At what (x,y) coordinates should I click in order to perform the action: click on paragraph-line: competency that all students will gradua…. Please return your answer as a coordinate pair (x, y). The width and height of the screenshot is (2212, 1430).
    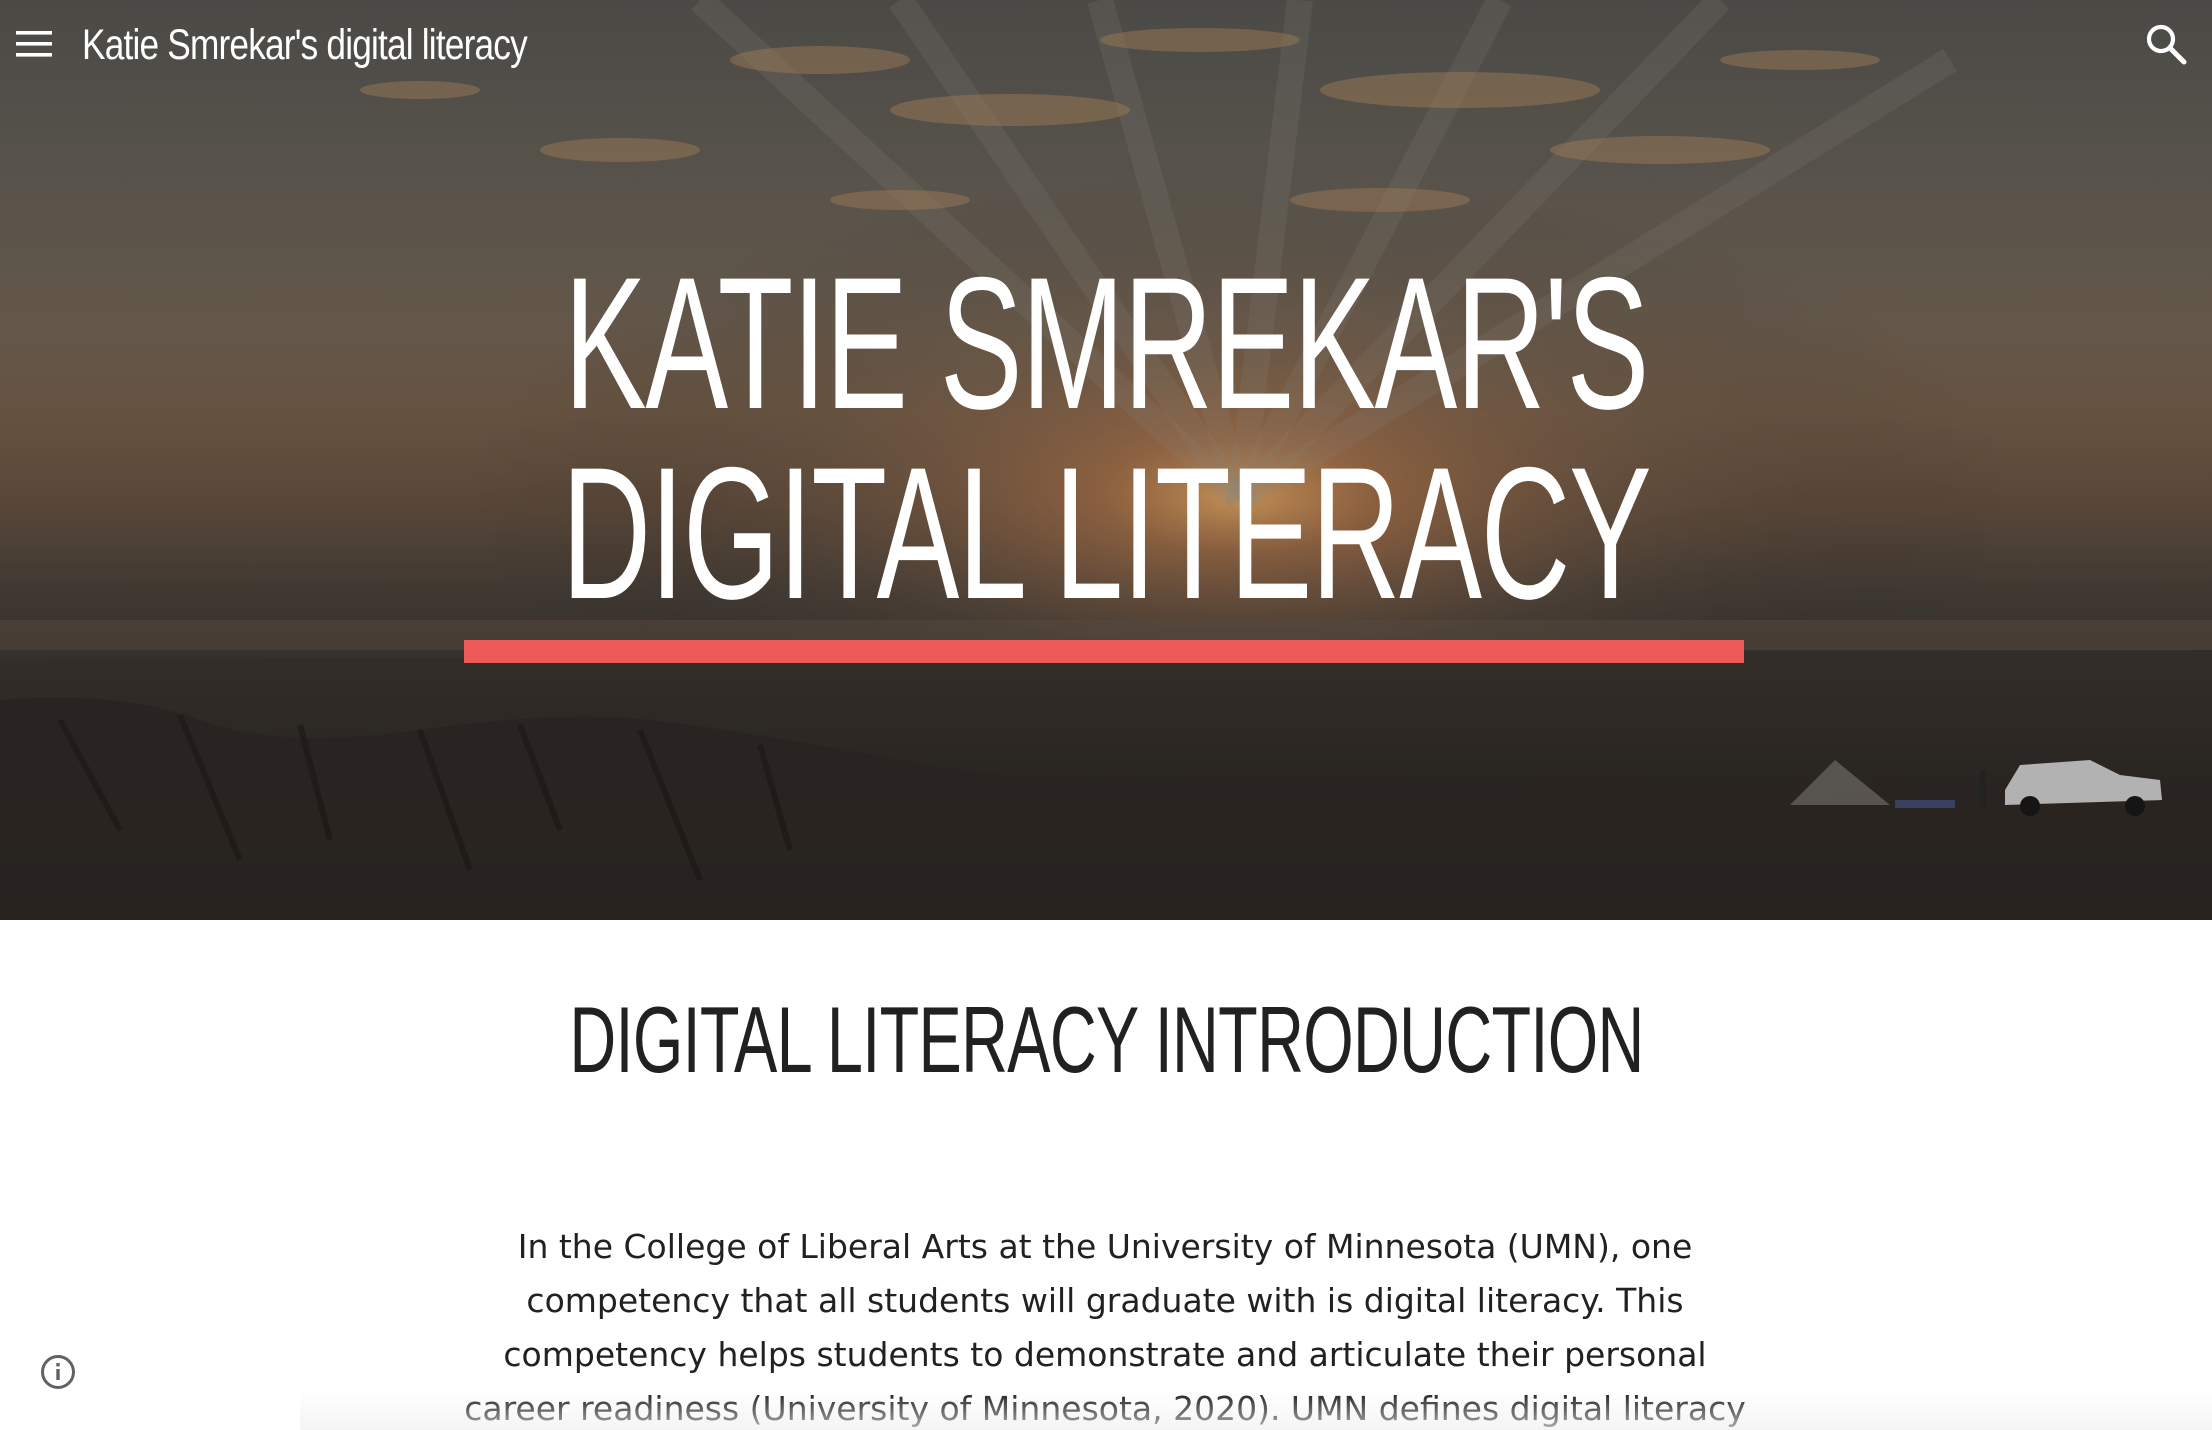
    Looking at the image, I should click on (1105, 1300).